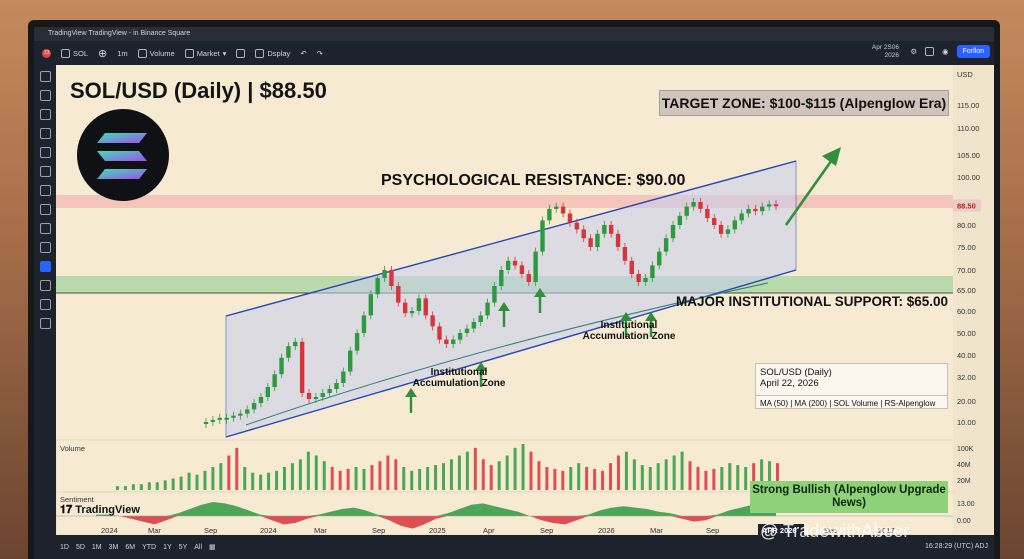  Describe the element at coordinates (149, 547) in the screenshot. I see `range-ytd: YTD` at that location.